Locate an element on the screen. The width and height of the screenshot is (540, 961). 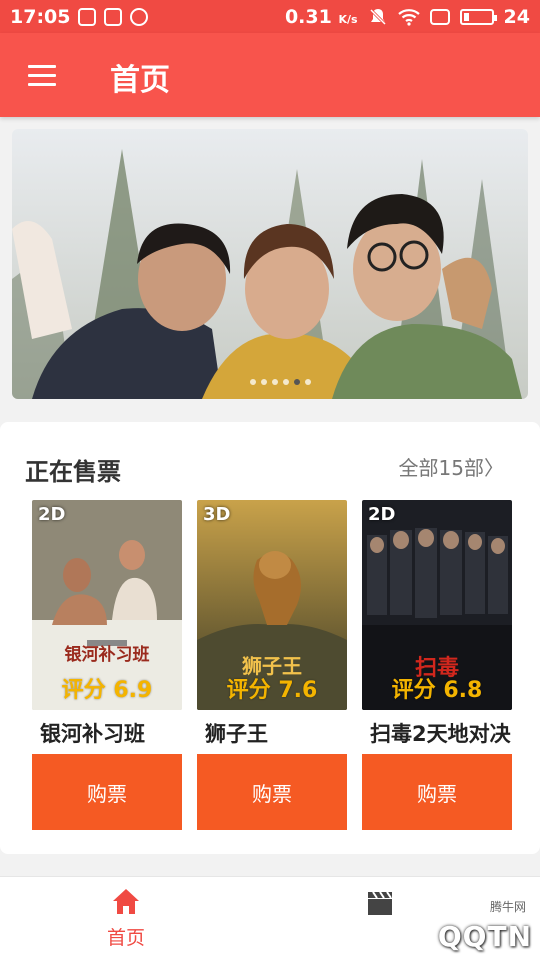
movie-poster: 3D 狮子王 评分 7.6 is located at coordinates (272, 605).